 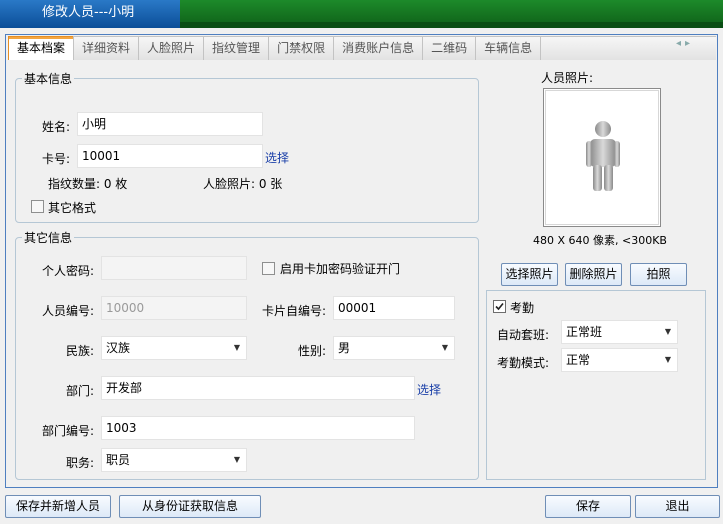 I want to click on dept-no-label: 部门编号:, so click(x=67, y=431).